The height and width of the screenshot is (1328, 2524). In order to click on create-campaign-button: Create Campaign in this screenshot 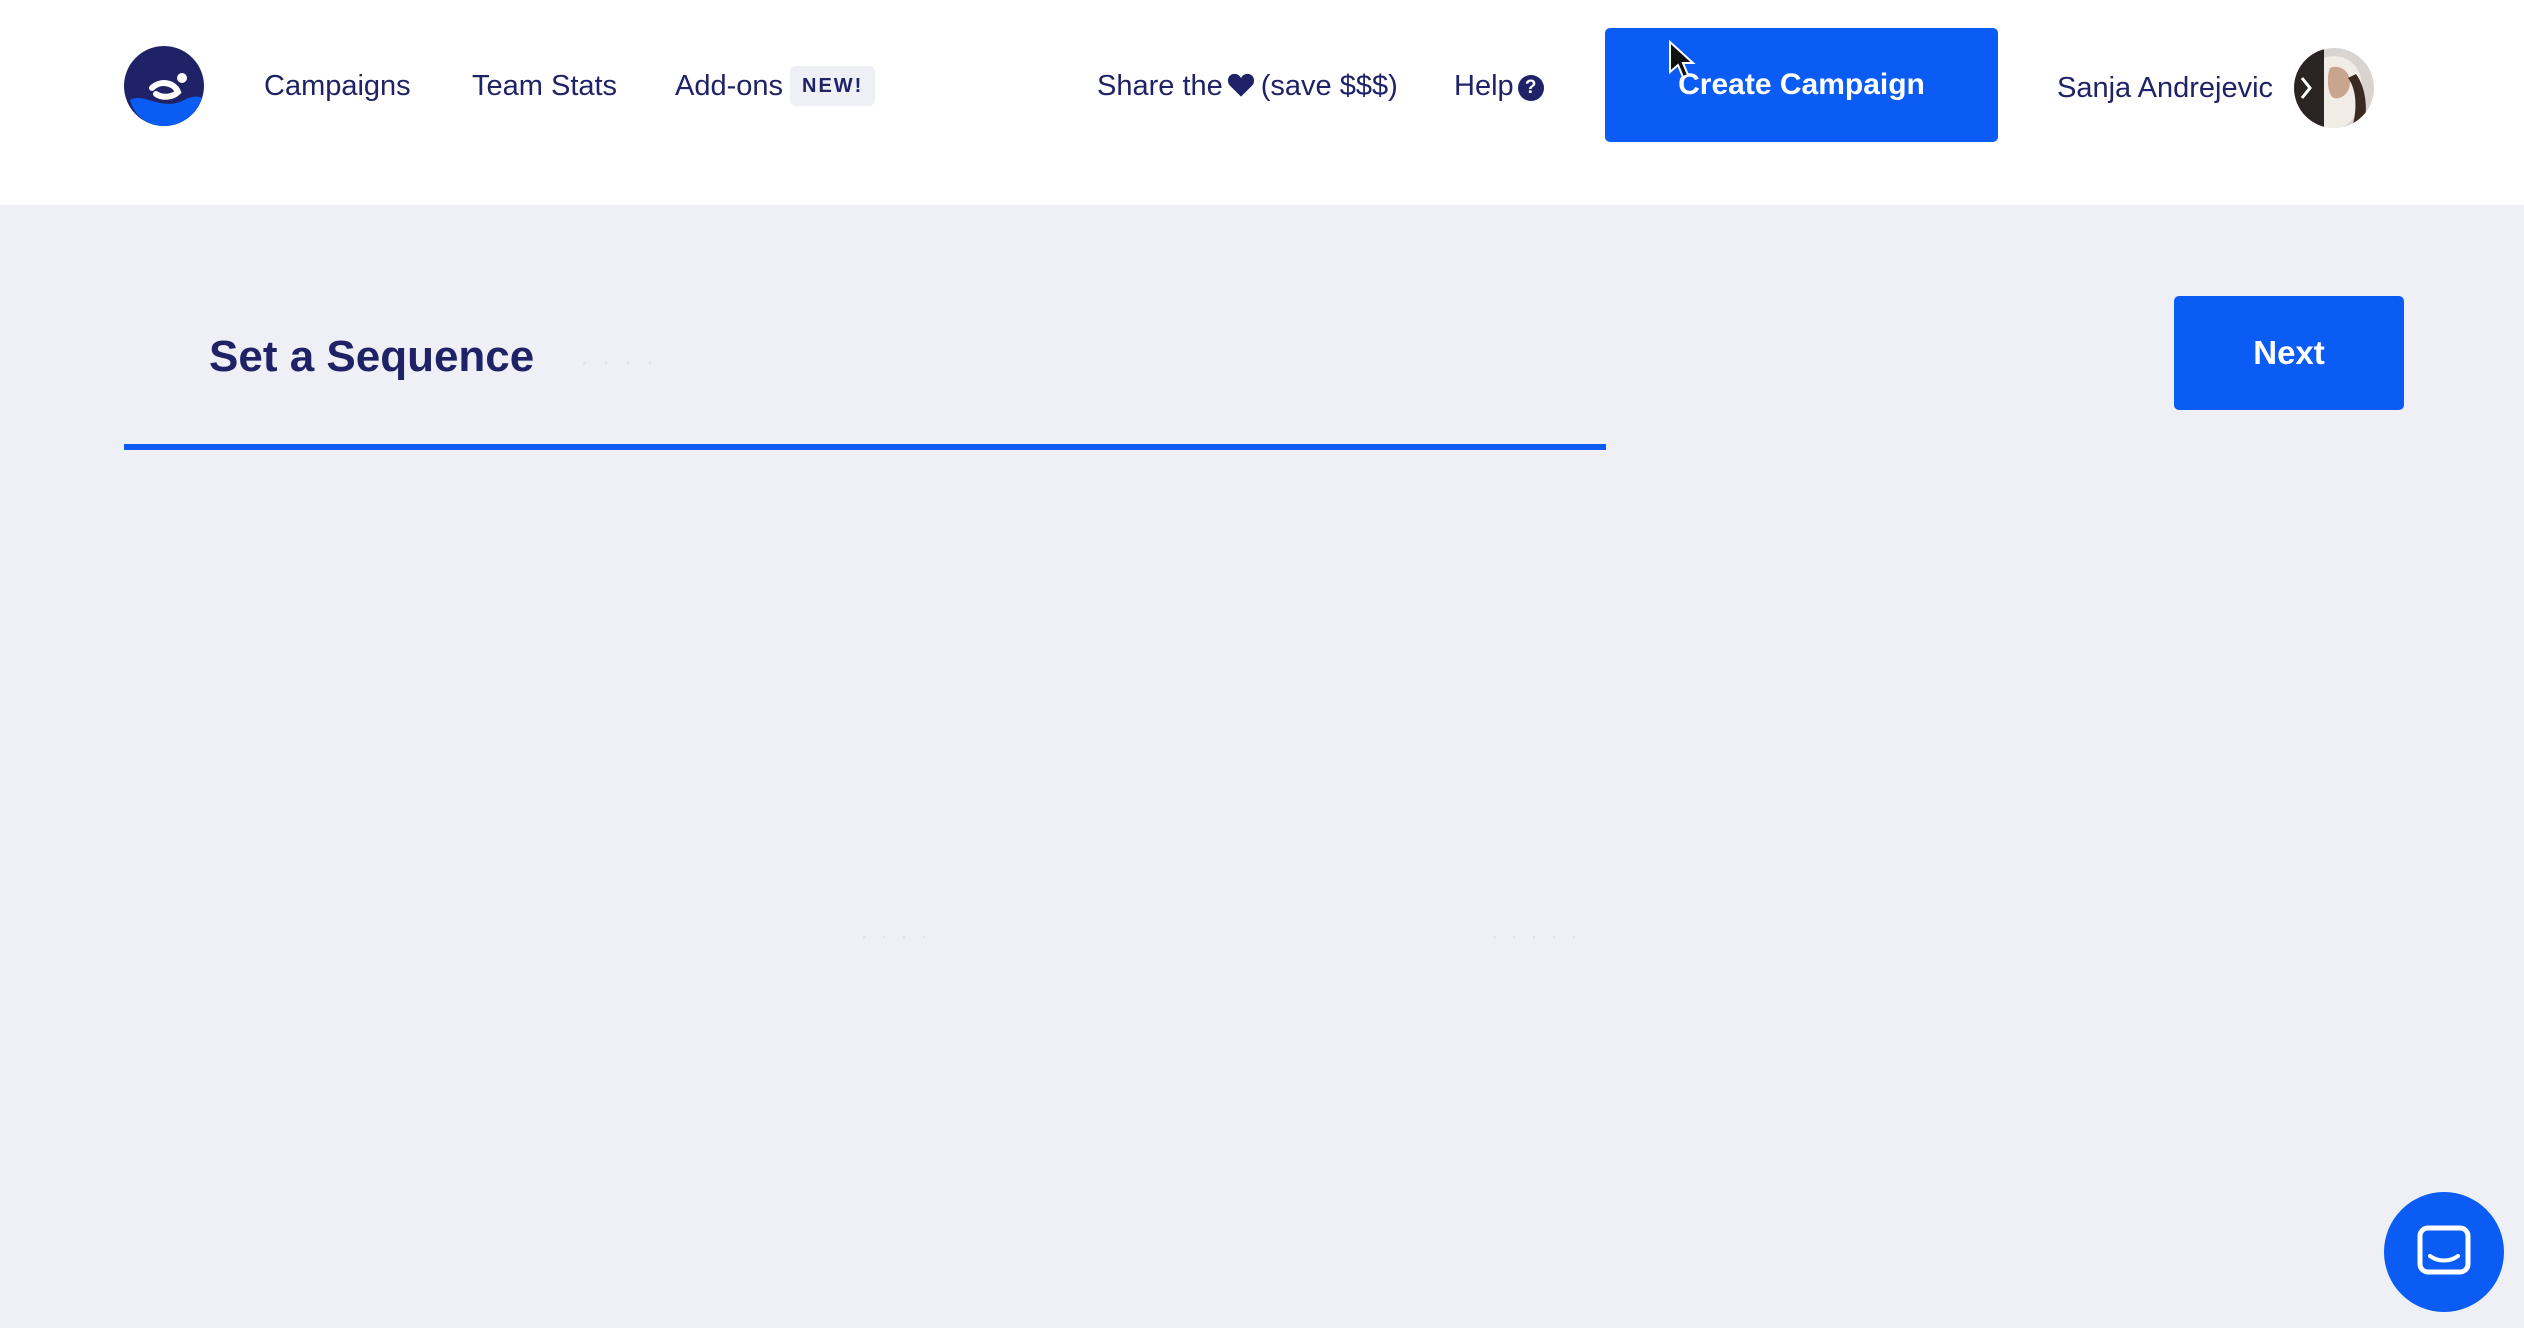, I will do `click(1801, 85)`.